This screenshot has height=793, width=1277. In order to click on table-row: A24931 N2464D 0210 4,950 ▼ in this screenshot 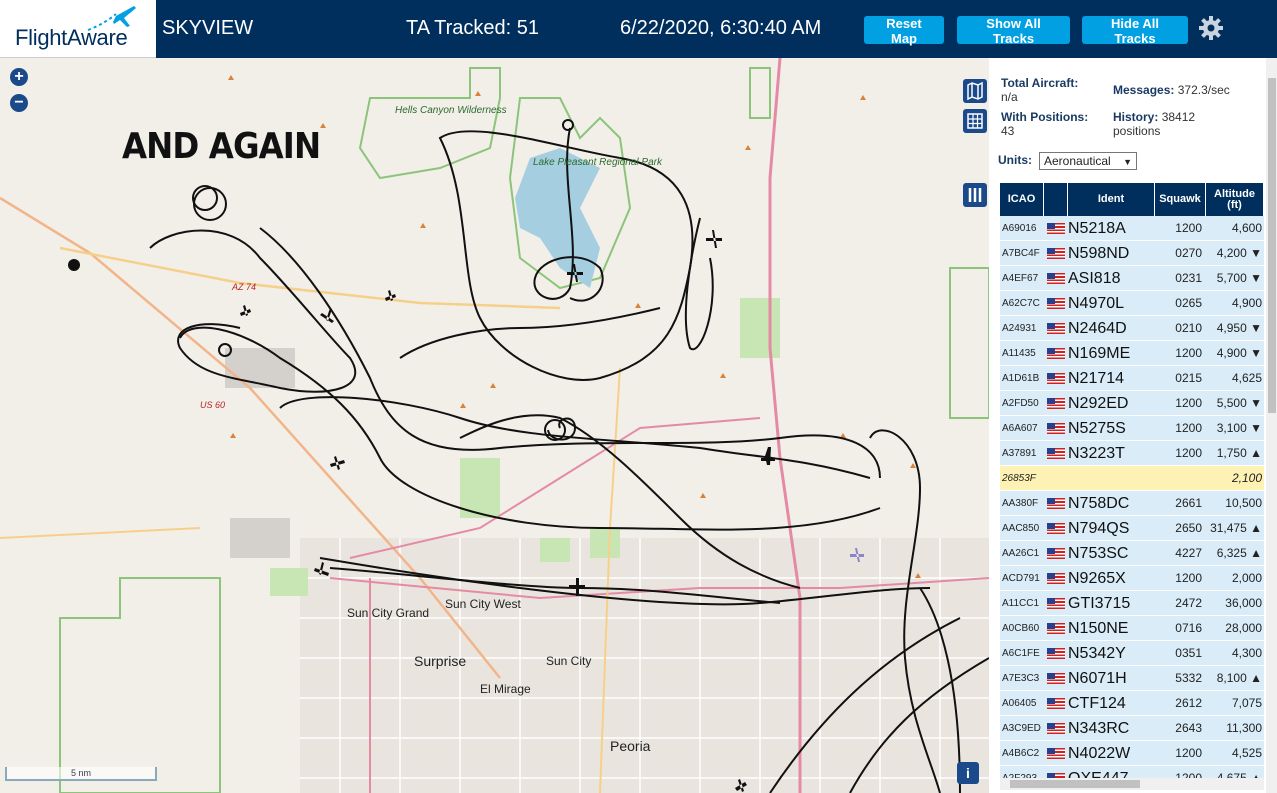, I will do `click(1132, 328)`.